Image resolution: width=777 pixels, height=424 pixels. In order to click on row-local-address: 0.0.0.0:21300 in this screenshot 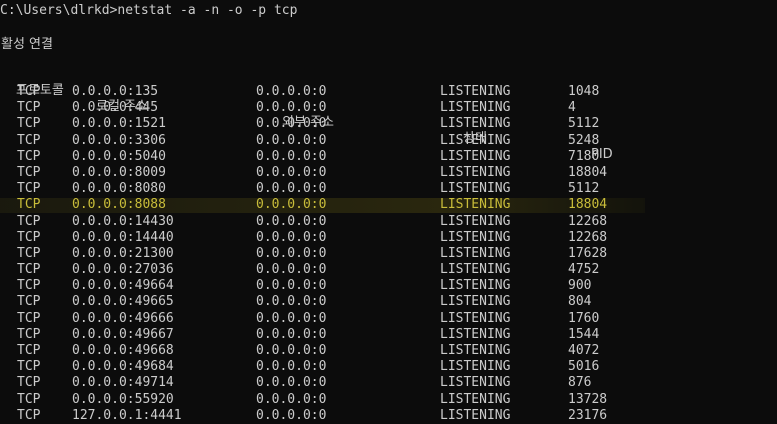, I will do `click(123, 253)`.